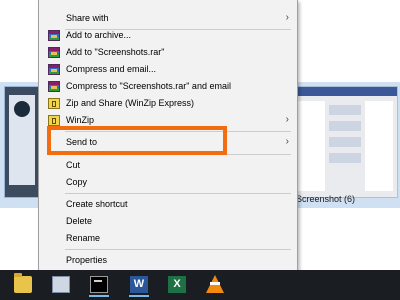 The image size is (400, 300). Describe the element at coordinates (168, 120) in the screenshot. I see `menu-item-winzip: WinZip ›` at that location.